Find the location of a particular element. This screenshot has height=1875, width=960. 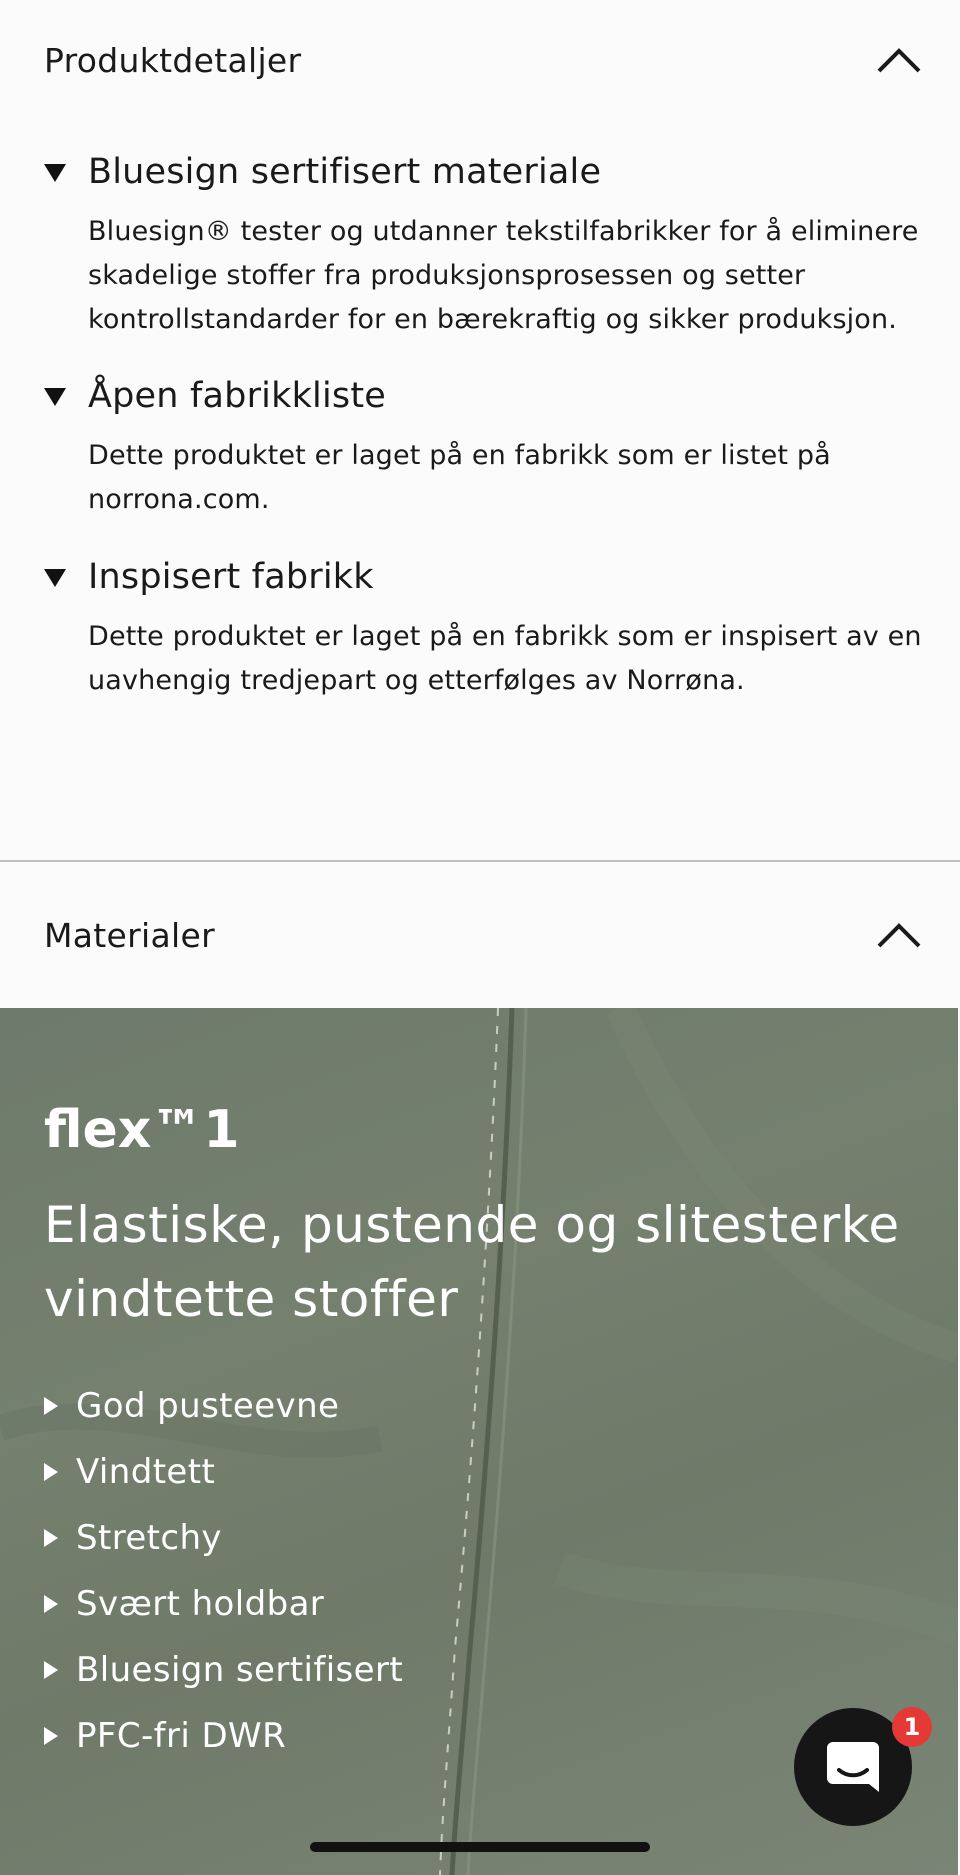

materials-header: Materialer is located at coordinates (480, 935).